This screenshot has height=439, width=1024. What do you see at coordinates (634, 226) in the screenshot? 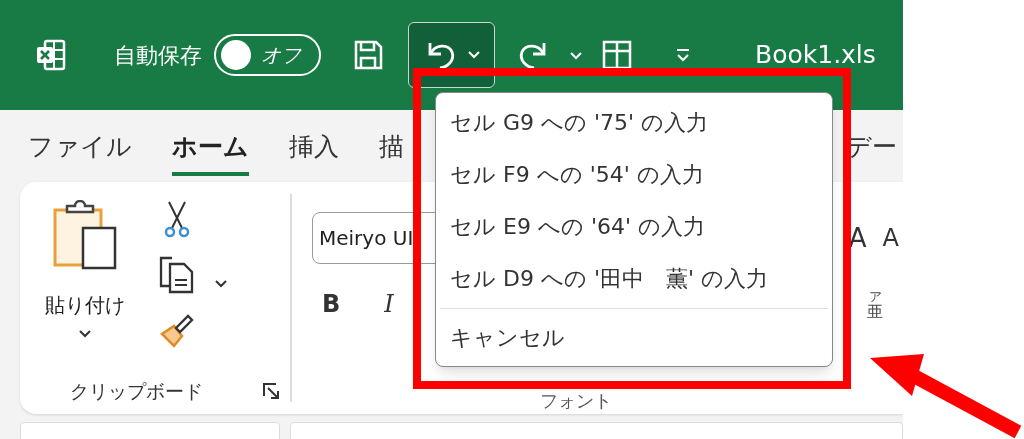
I see `undo-history-item: セル E9 への '64' の入力` at bounding box center [634, 226].